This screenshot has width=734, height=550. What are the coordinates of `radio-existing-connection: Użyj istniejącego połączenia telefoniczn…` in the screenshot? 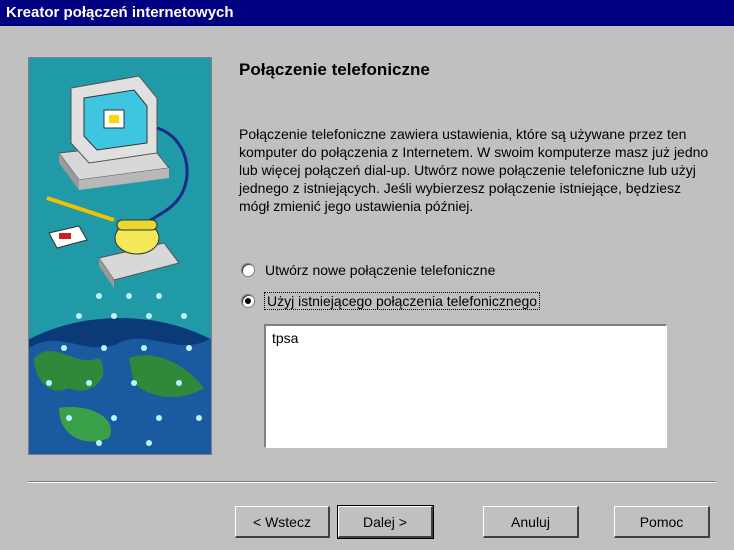 It's located at (391, 301).